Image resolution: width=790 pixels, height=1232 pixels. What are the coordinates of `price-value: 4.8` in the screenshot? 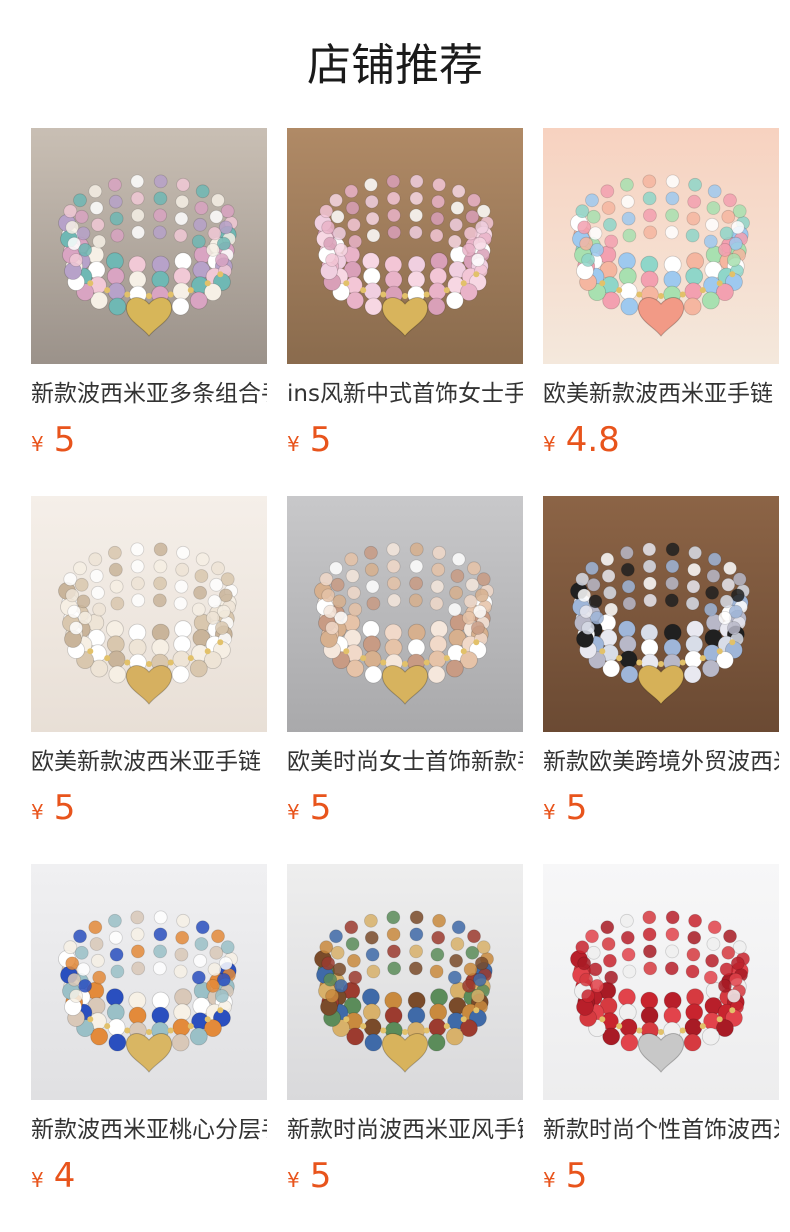 It's located at (592, 440).